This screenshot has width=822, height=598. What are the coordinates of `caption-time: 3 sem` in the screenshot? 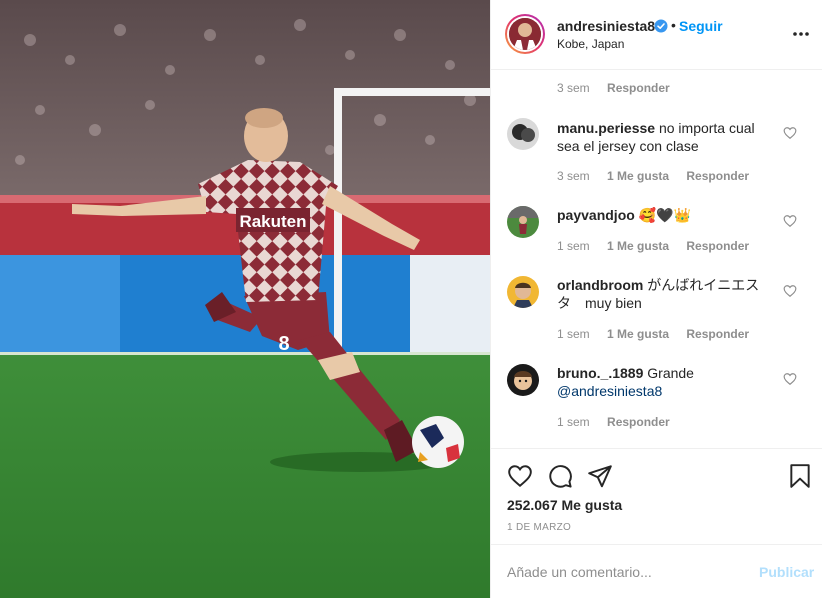 It's located at (573, 88).